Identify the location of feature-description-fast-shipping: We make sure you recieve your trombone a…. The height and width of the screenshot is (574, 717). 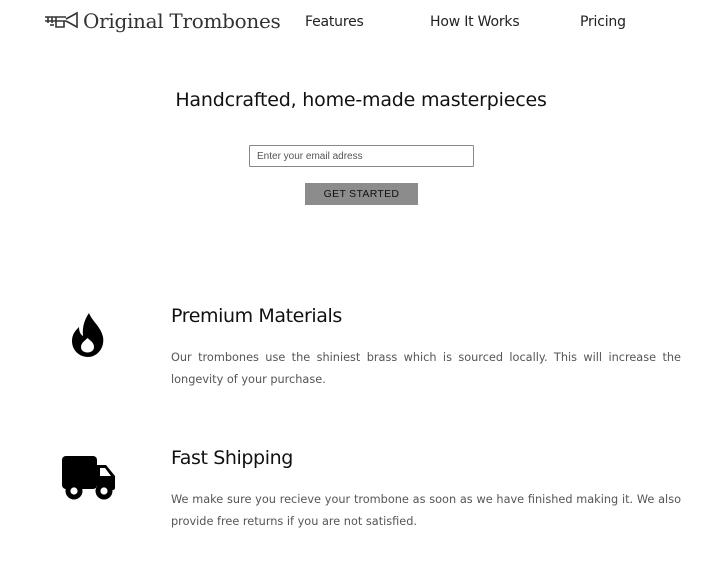
(426, 510).